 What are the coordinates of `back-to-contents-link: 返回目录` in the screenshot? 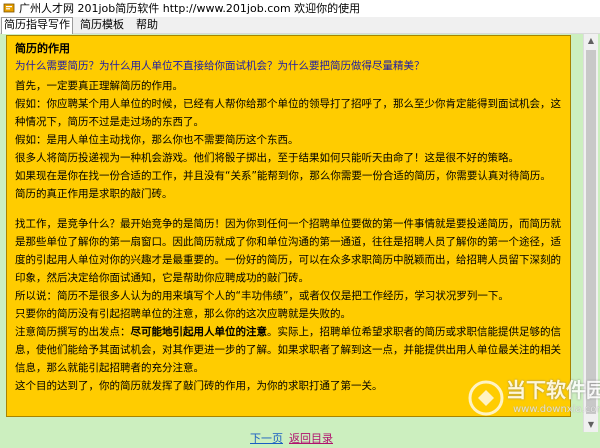 It's located at (311, 439).